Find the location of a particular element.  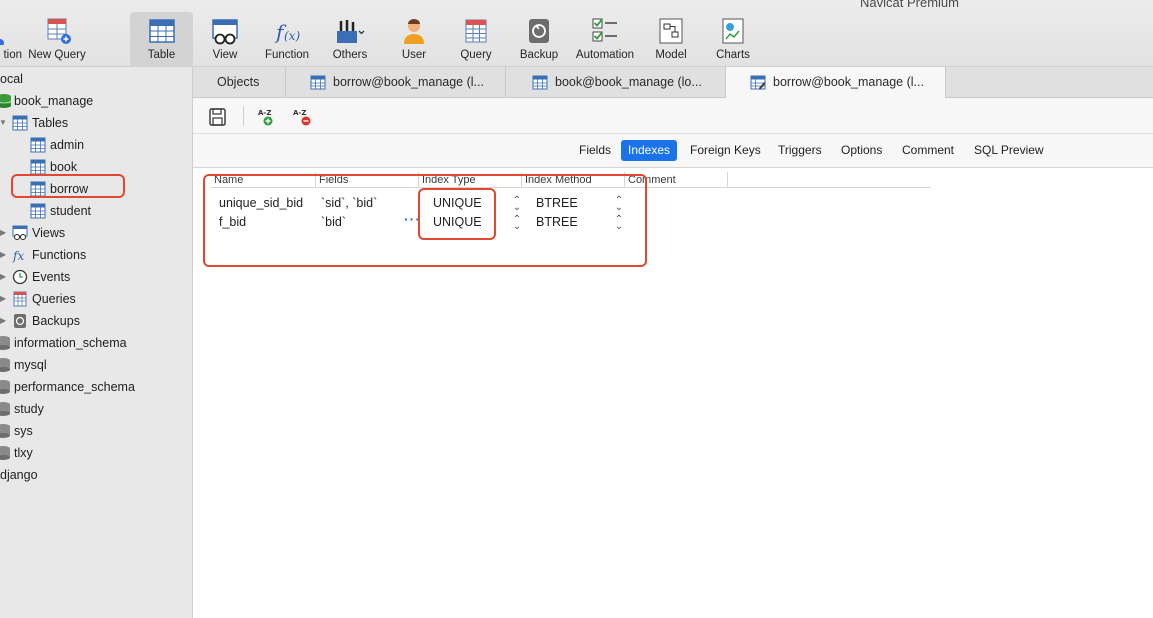

model-icon is located at coordinates (671, 31).